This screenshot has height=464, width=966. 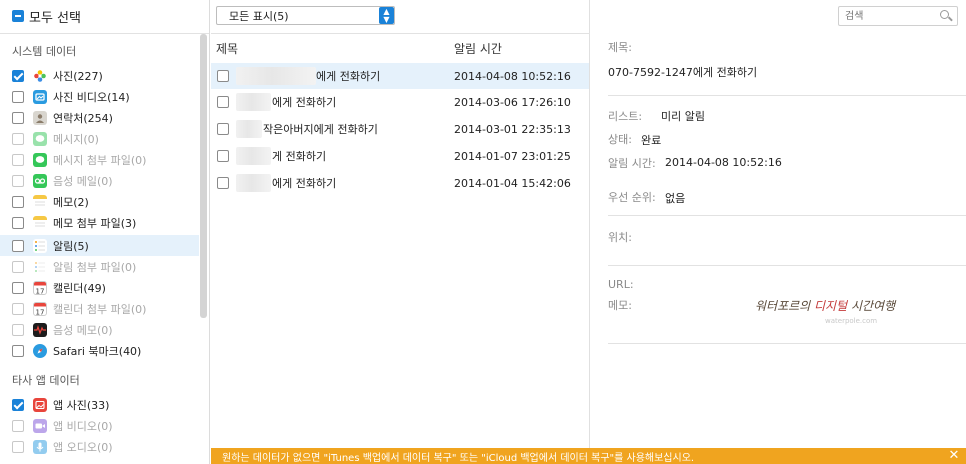 I want to click on row-time: 2014-01-07 23:01:25, so click(x=512, y=156).